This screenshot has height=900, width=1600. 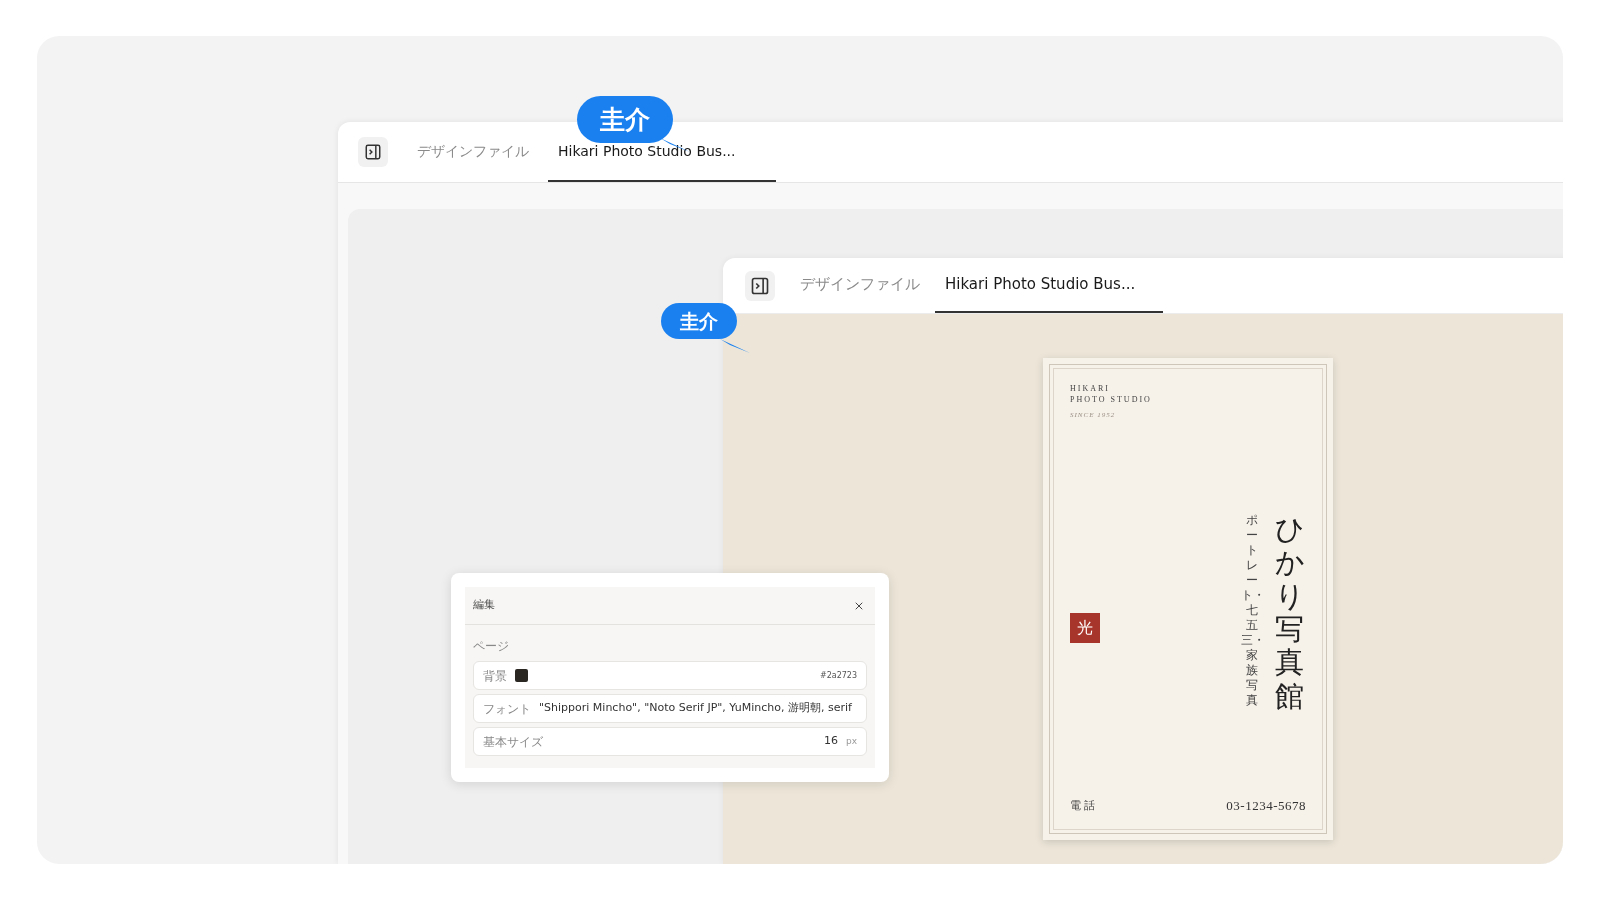 I want to click on base-size-field: 基本サイズ 16 px, so click(x=670, y=741).